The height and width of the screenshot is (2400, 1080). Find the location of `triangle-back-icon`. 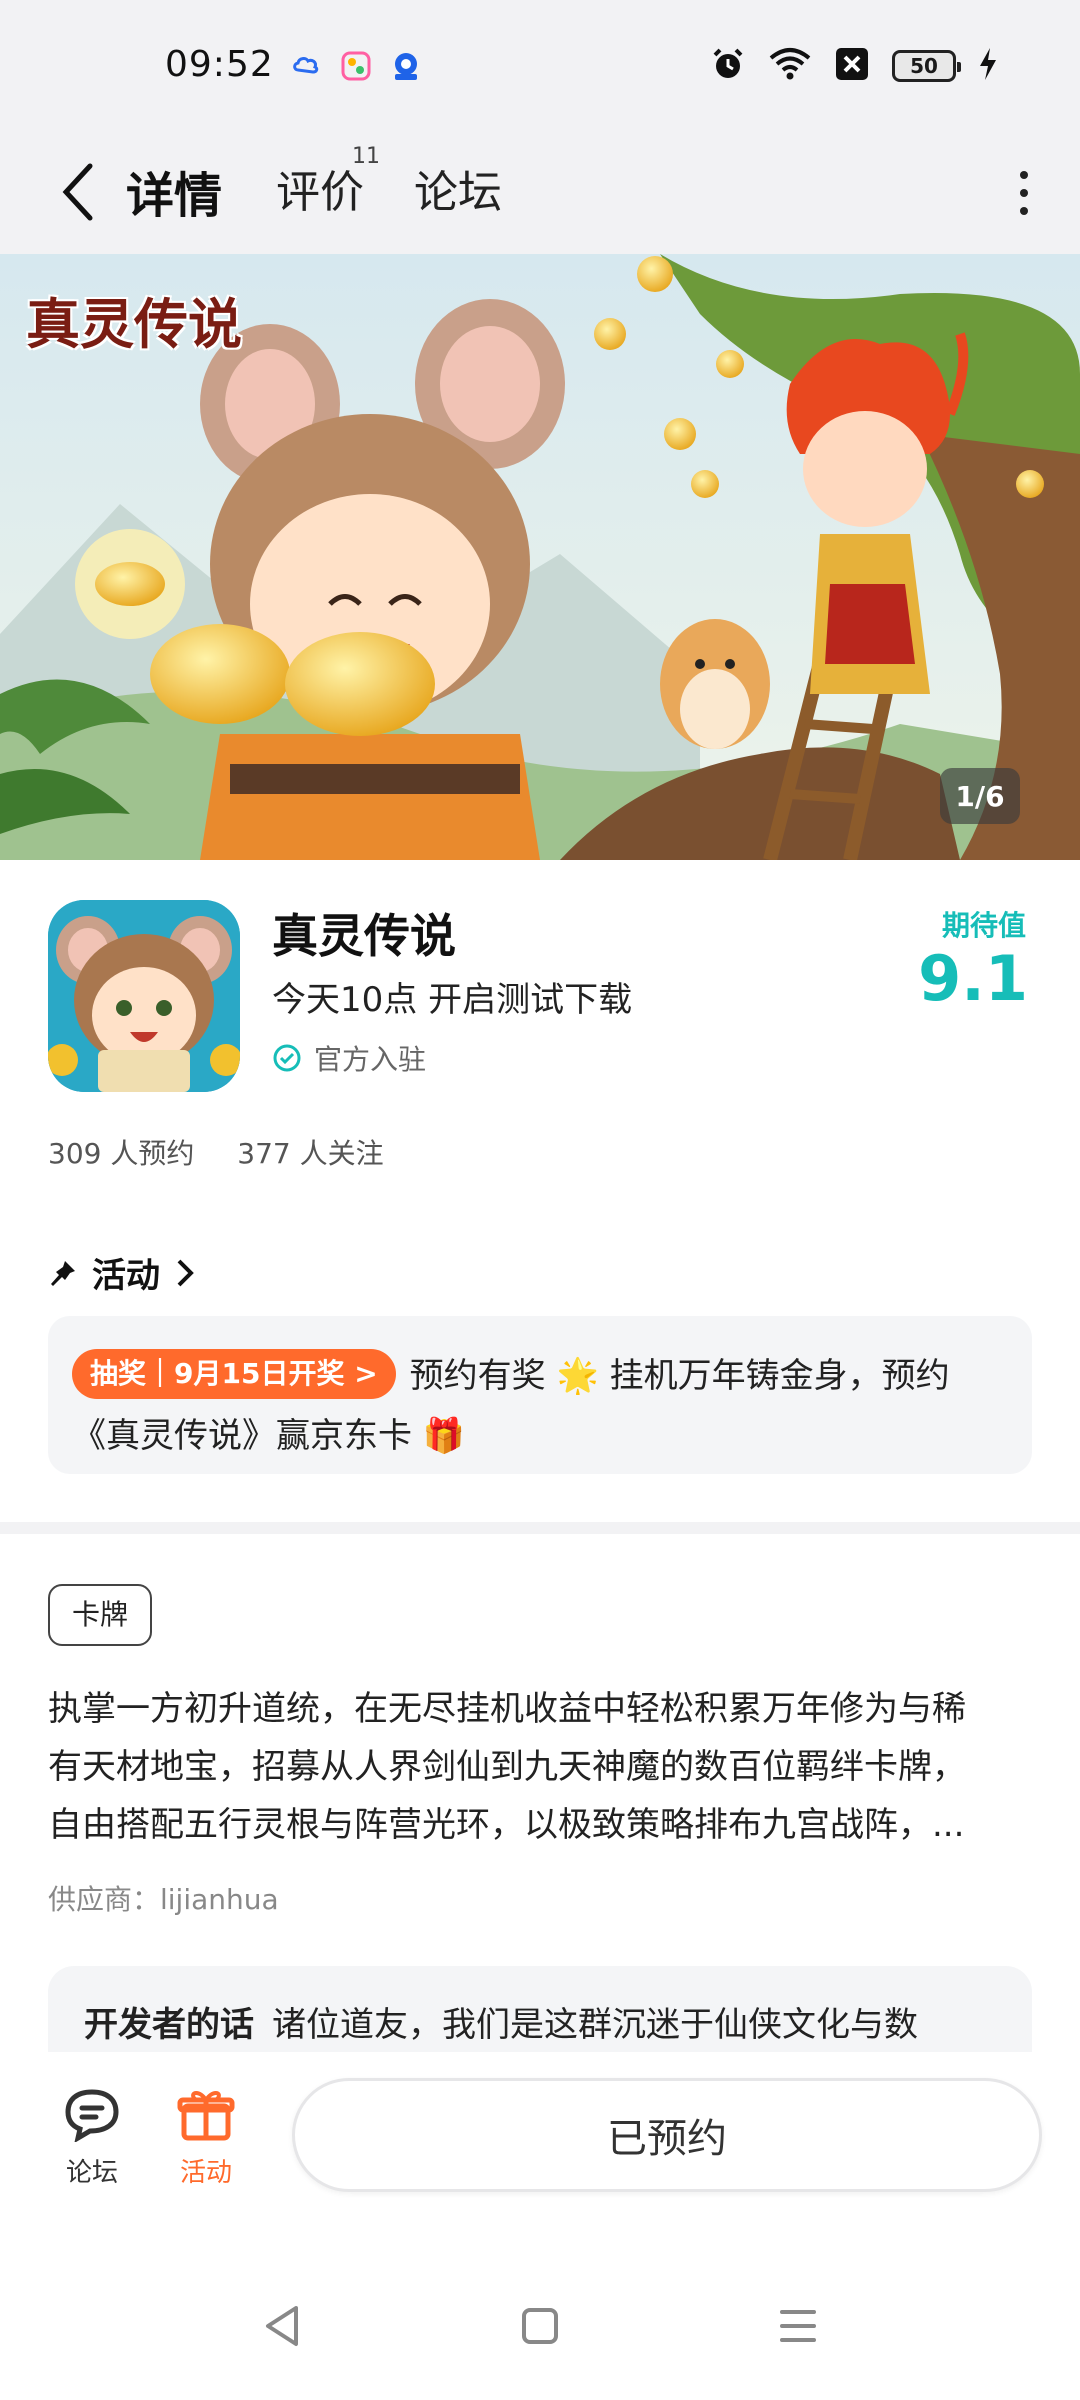

triangle-back-icon is located at coordinates (282, 2326).